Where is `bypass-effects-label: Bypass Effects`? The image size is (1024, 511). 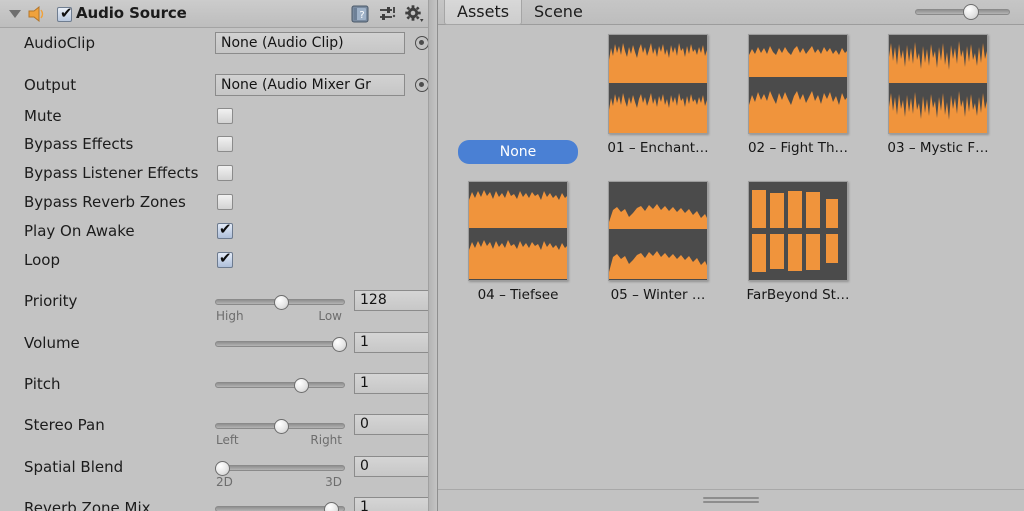 bypass-effects-label: Bypass Effects is located at coordinates (79, 144).